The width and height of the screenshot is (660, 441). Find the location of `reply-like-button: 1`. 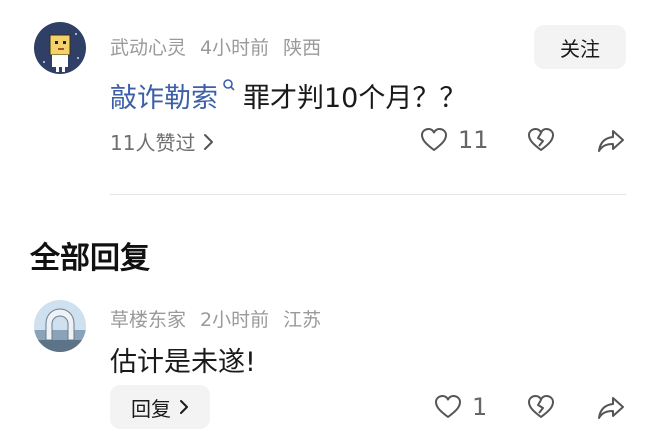

reply-like-button: 1 is located at coordinates (460, 407).